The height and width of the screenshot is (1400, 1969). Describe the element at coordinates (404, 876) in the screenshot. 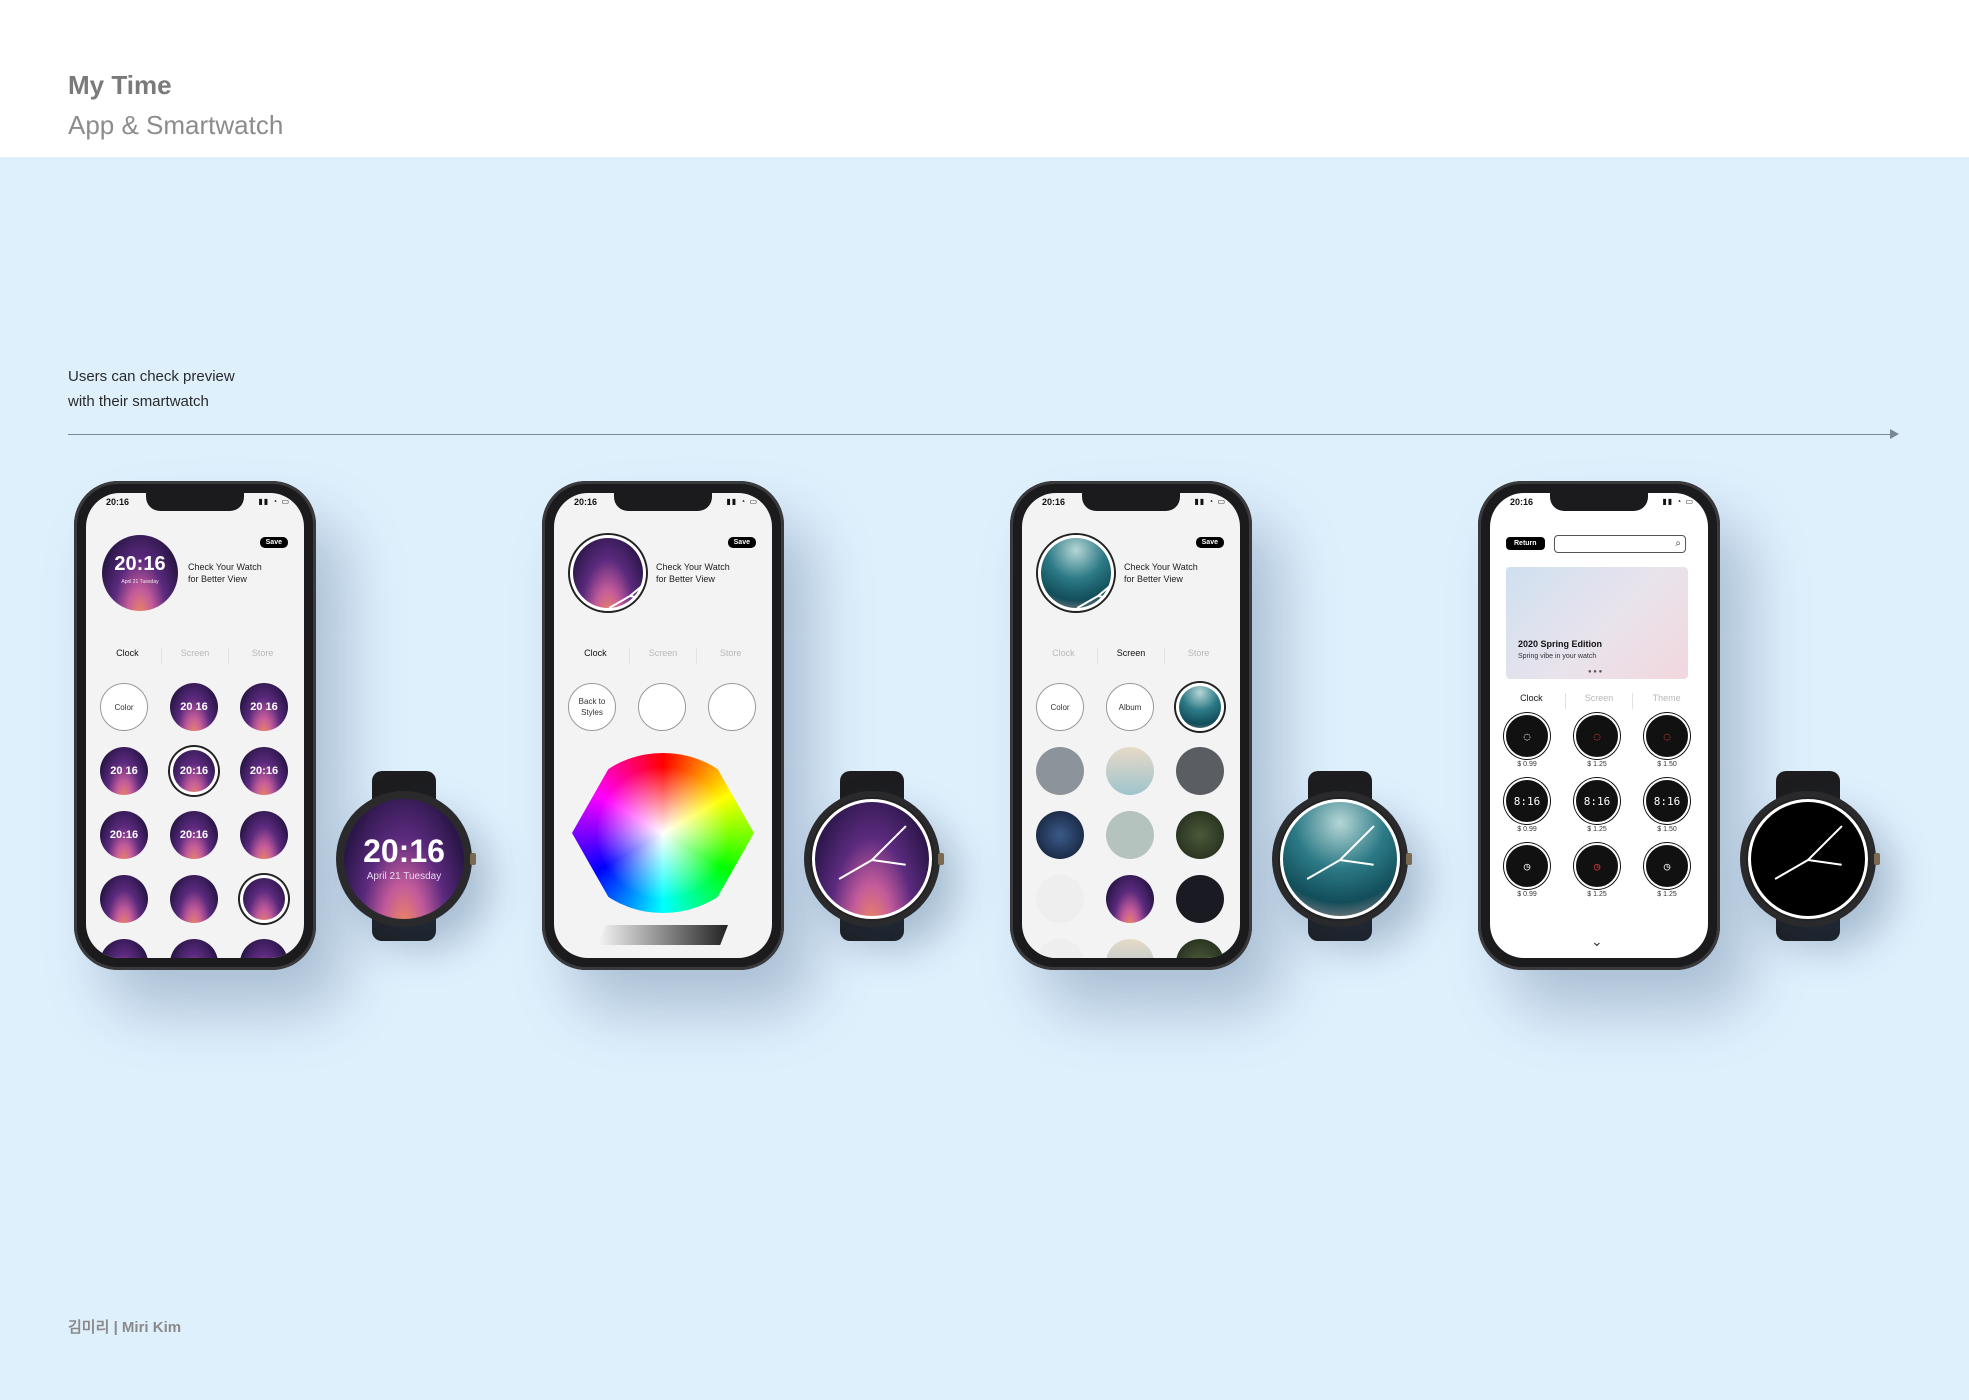

I see `watch-date: April 21 Tuesday` at that location.